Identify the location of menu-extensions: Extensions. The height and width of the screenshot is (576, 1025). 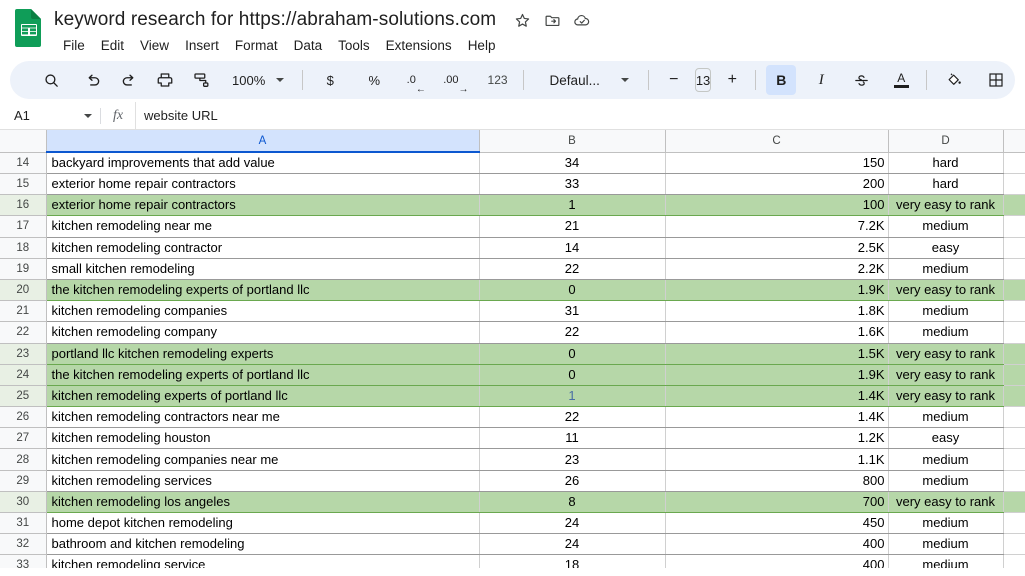
(419, 46).